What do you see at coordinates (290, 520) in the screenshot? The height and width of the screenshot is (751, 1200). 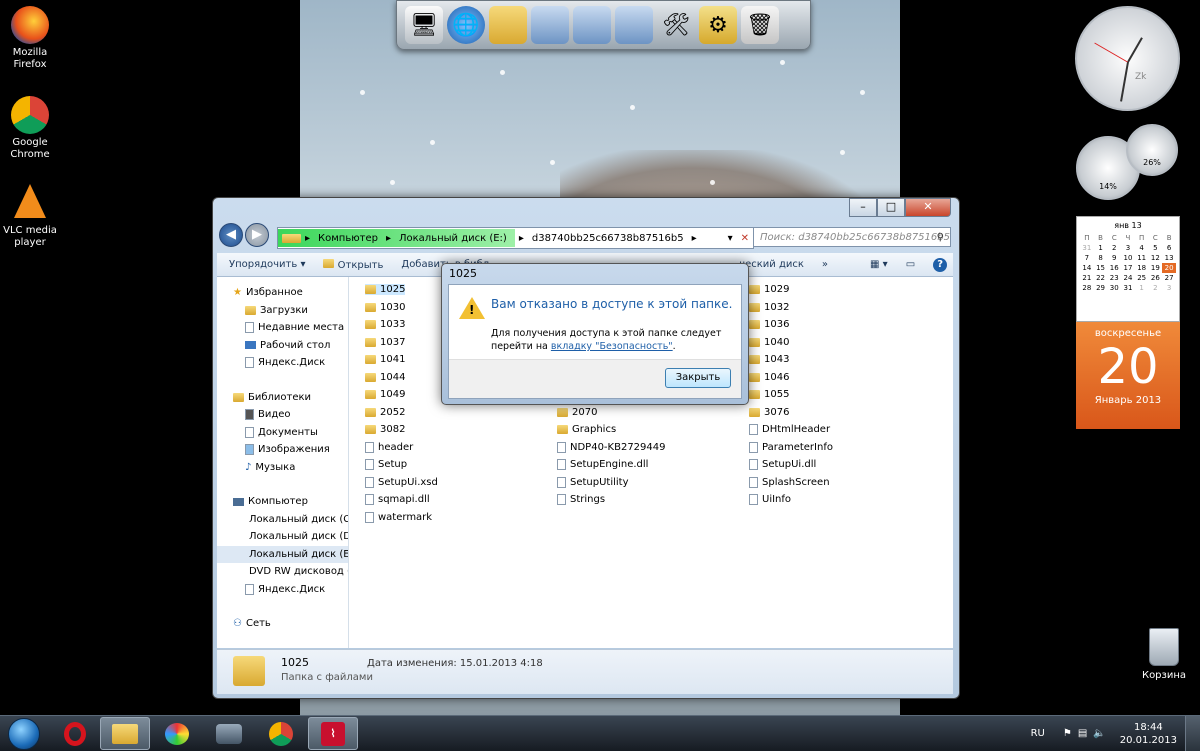 I see `nav-disk-c: Локальный диск (C` at bounding box center [290, 520].